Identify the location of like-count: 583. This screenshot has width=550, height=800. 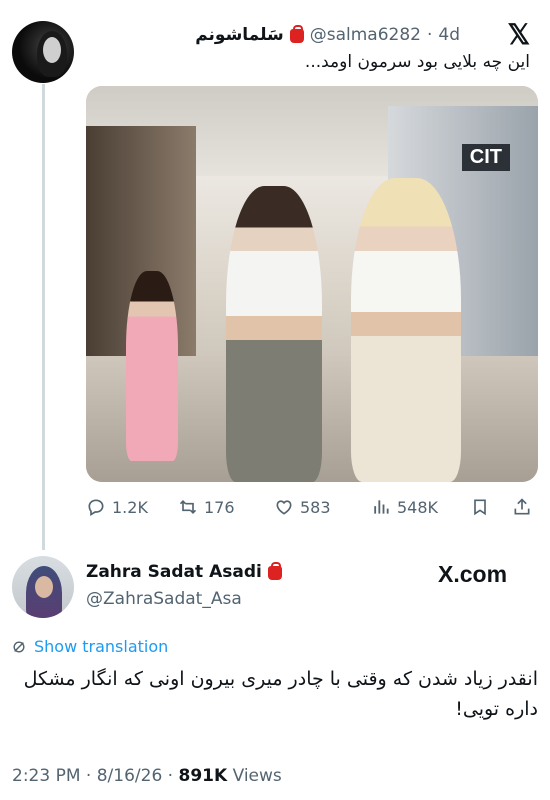
(315, 507).